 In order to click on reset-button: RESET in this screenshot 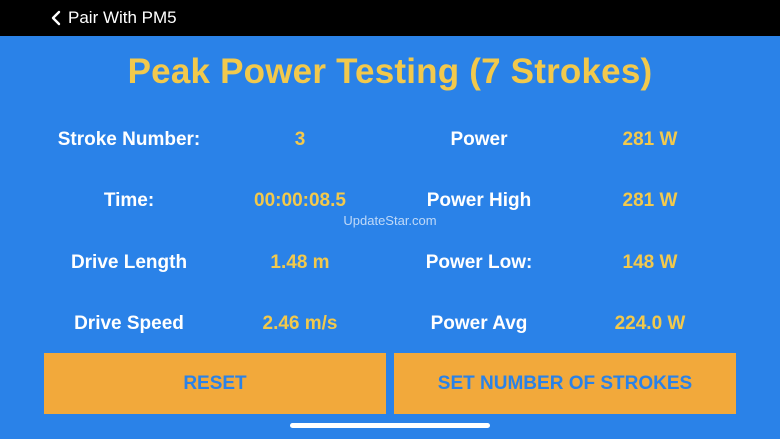, I will do `click(215, 383)`.